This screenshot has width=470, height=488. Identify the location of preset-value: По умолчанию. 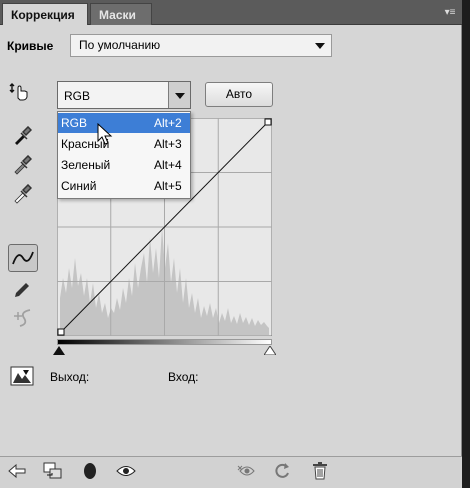
(120, 45).